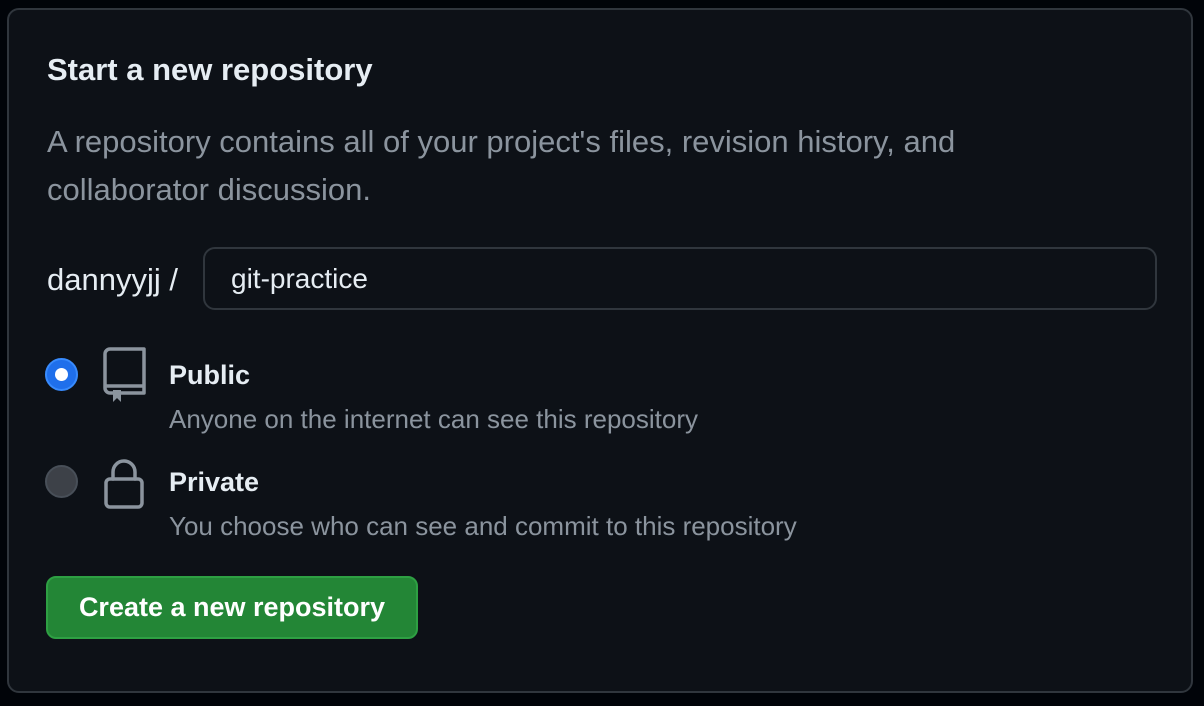 Image resolution: width=1204 pixels, height=706 pixels. Describe the element at coordinates (112, 279) in the screenshot. I see `owner-label: dannyyjj /` at that location.